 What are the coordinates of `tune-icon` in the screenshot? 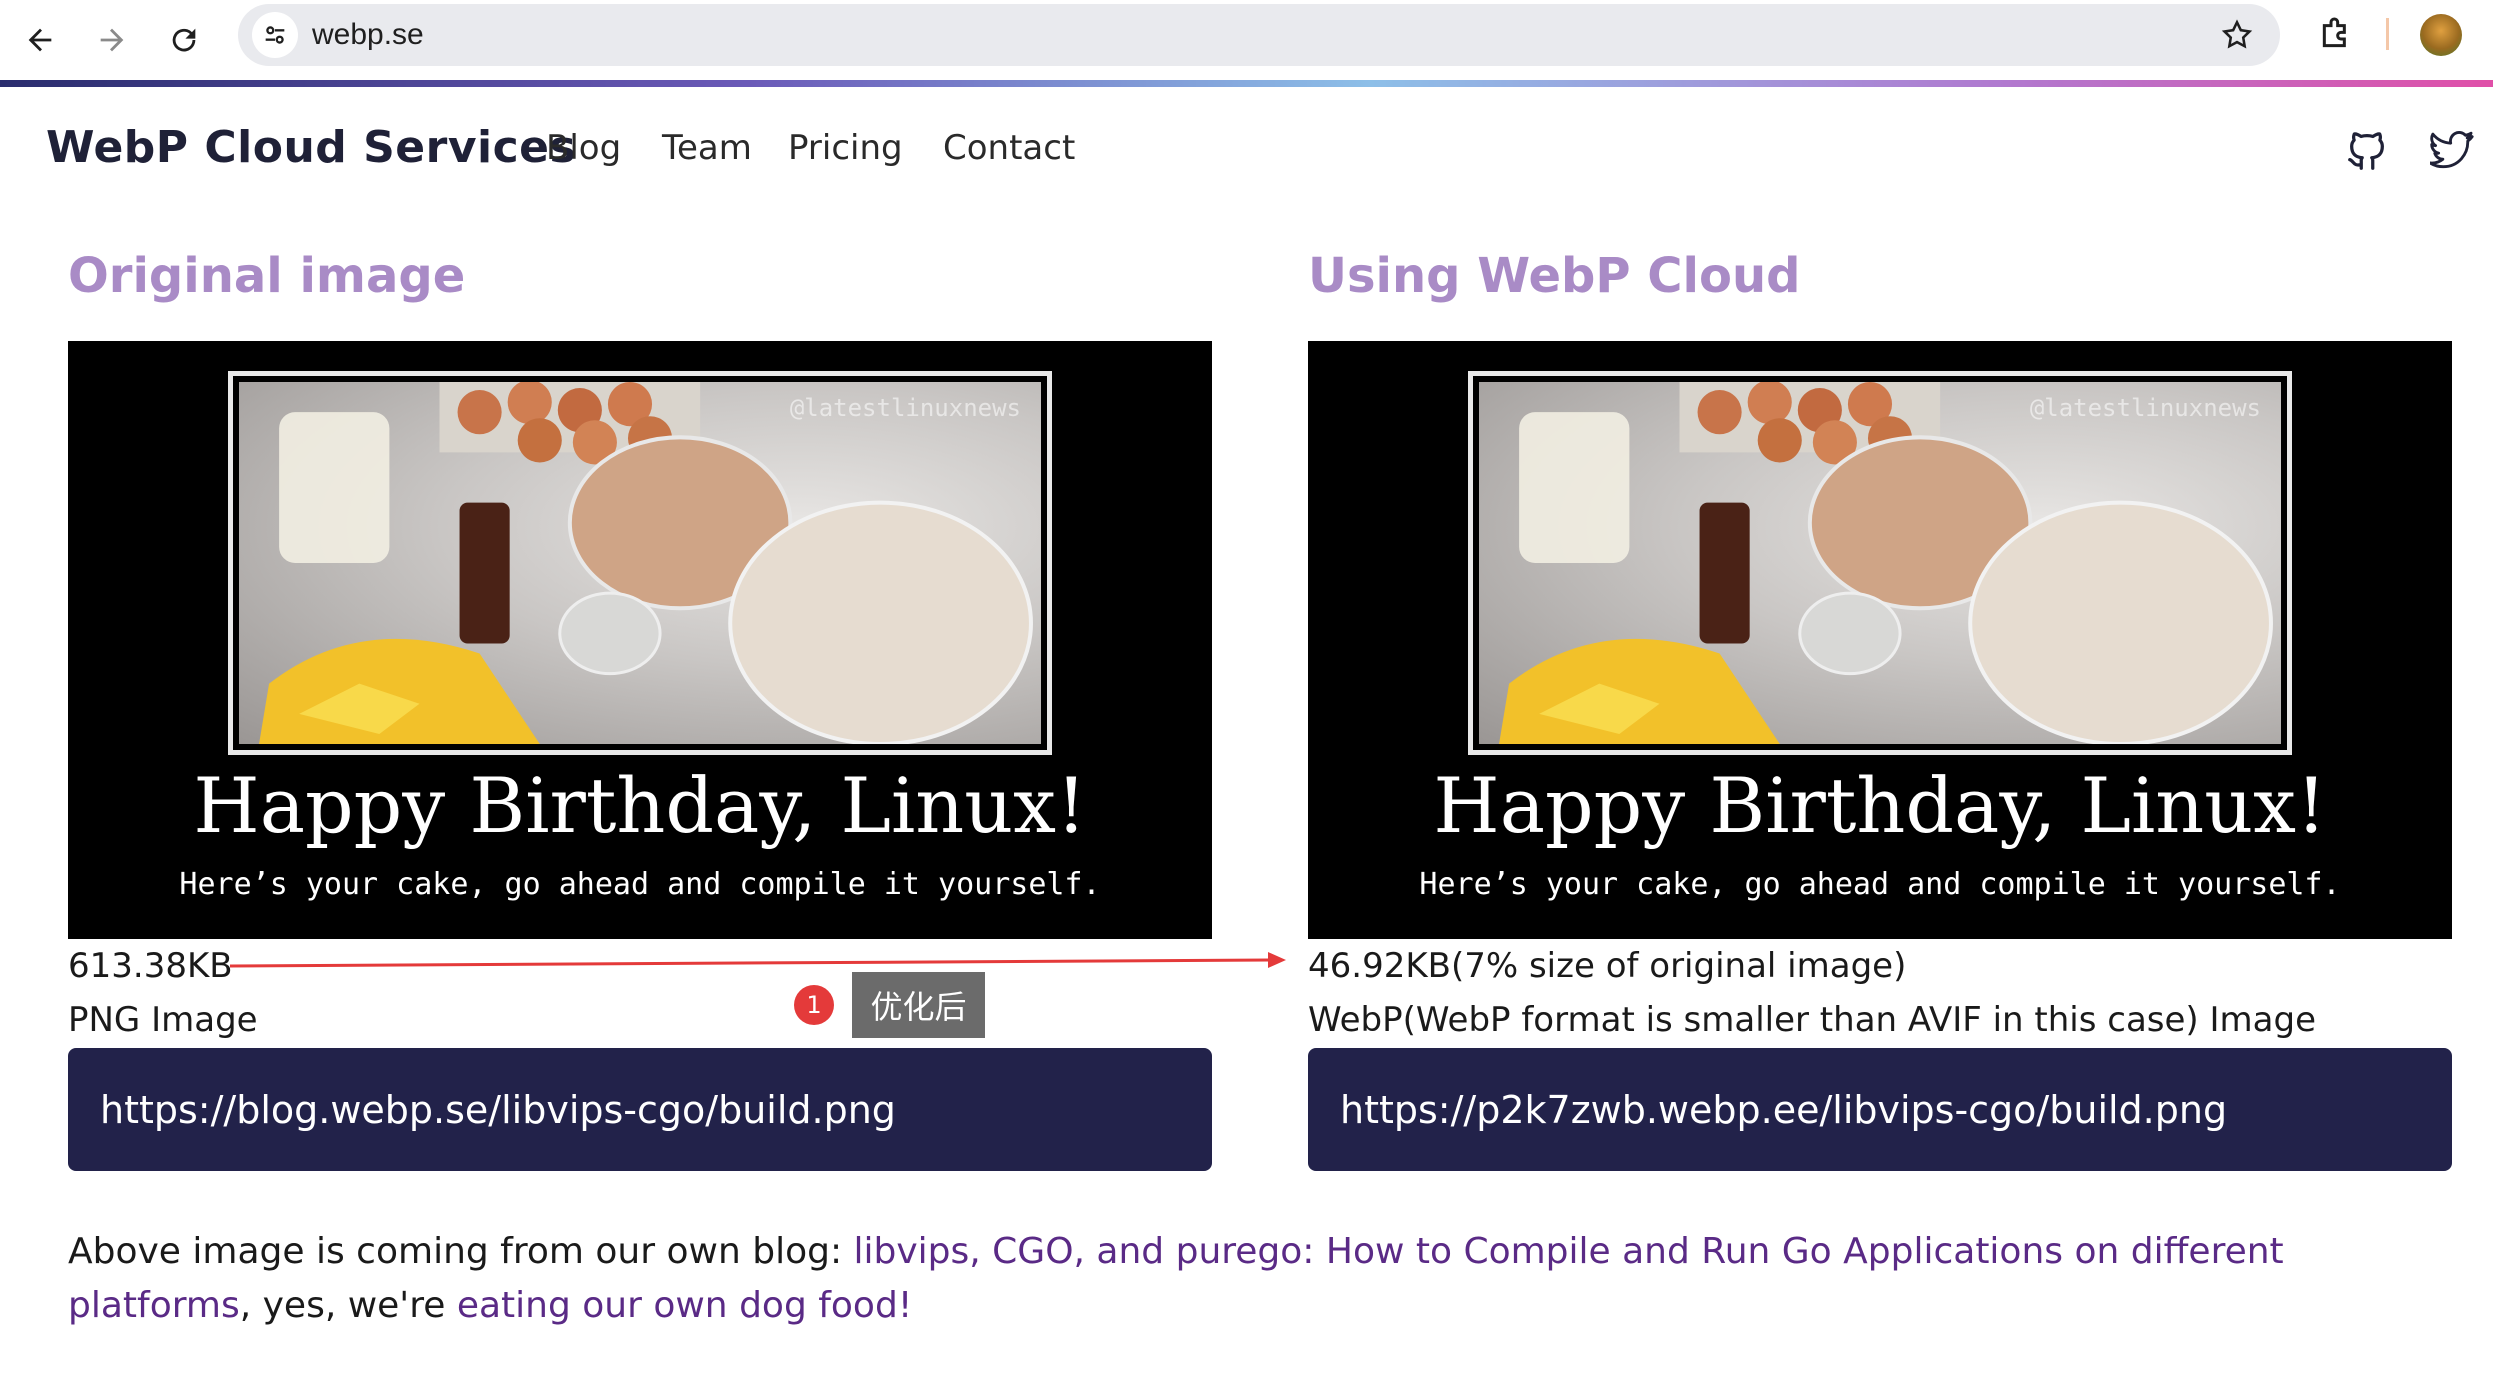 It's located at (275, 35).